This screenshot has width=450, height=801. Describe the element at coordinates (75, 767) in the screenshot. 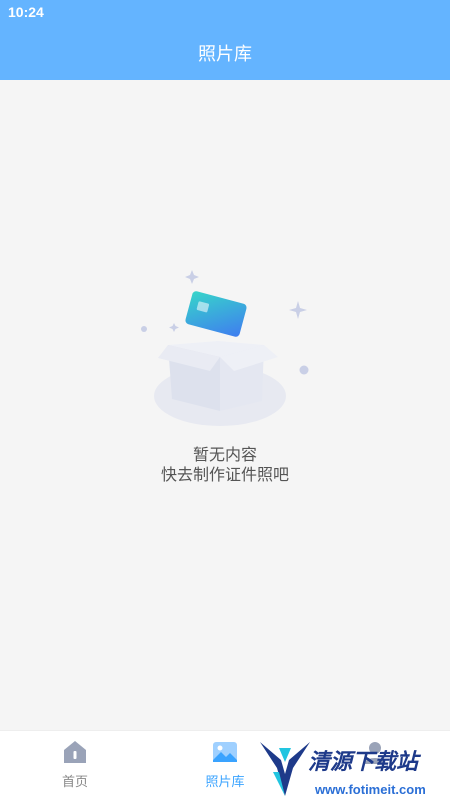

I see `tab-home: 首页` at that location.